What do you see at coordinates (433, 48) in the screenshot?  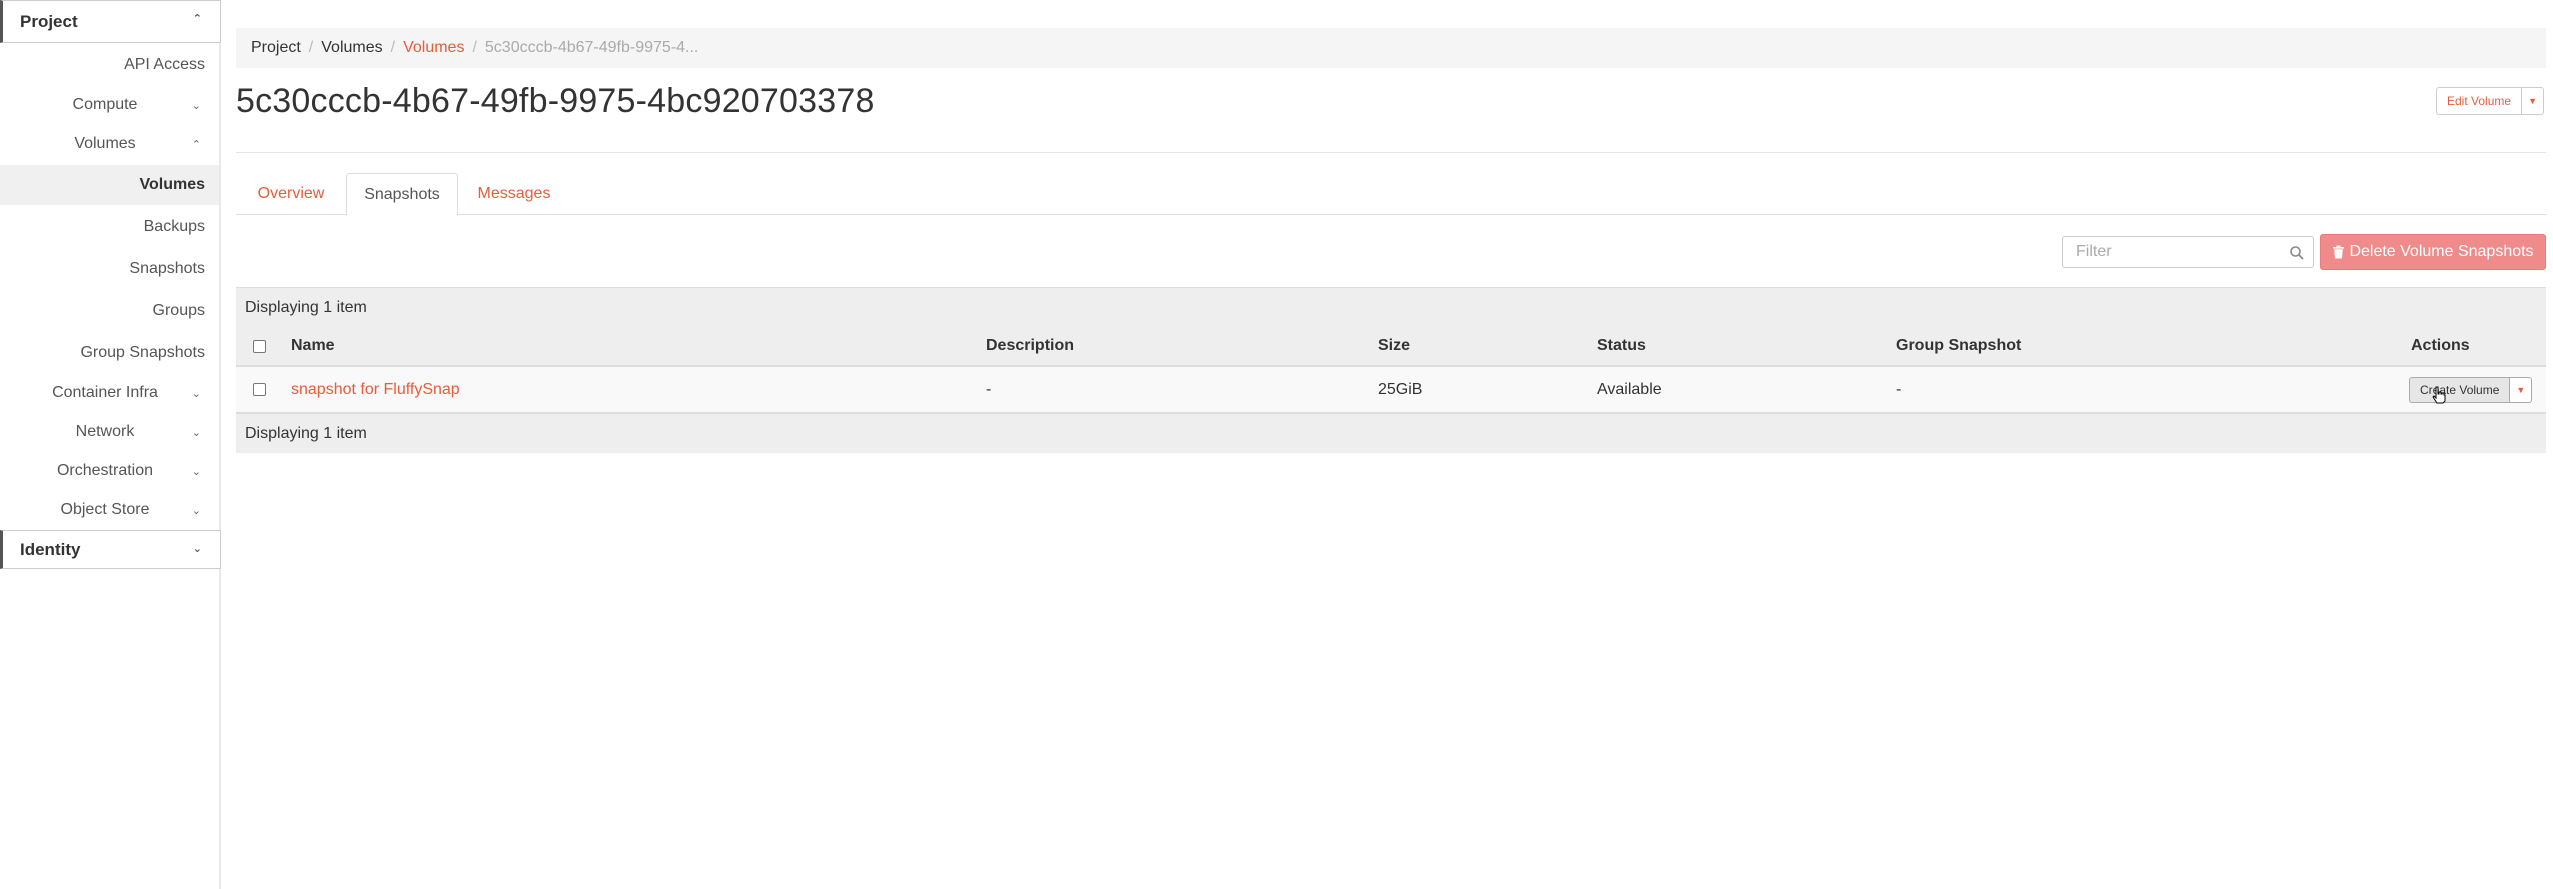 I see `breadcrumb-volumes-link: Volumes` at bounding box center [433, 48].